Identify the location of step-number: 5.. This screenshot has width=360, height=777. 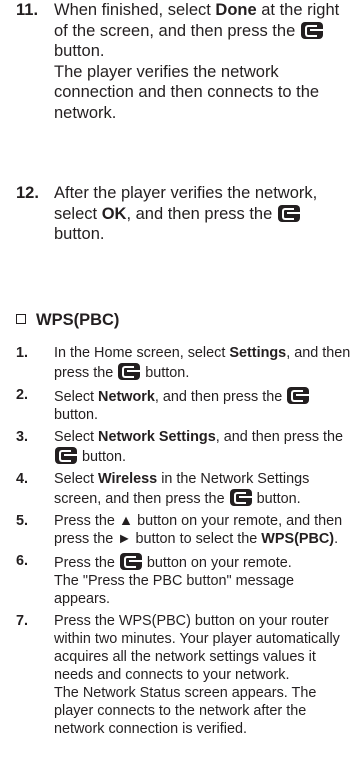
(22, 521).